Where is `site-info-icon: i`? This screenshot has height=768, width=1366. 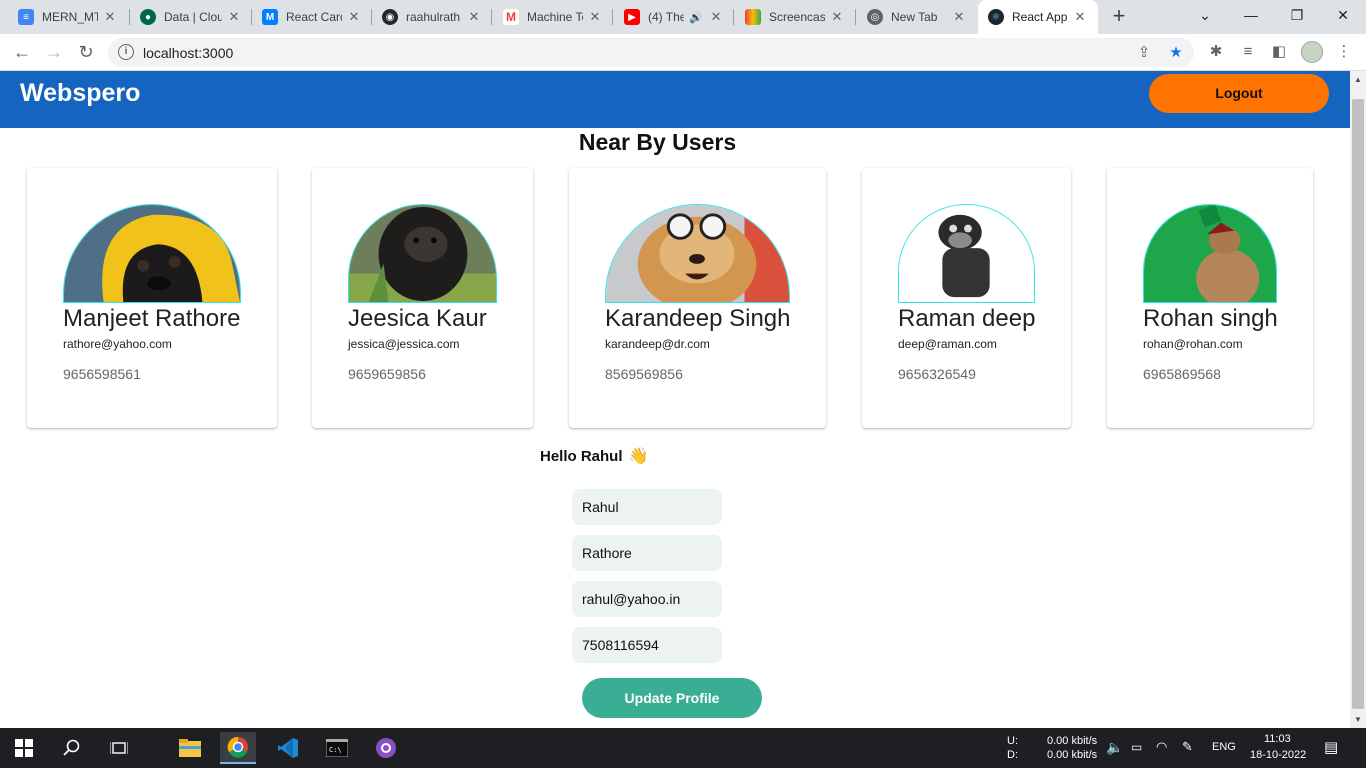 site-info-icon: i is located at coordinates (126, 52).